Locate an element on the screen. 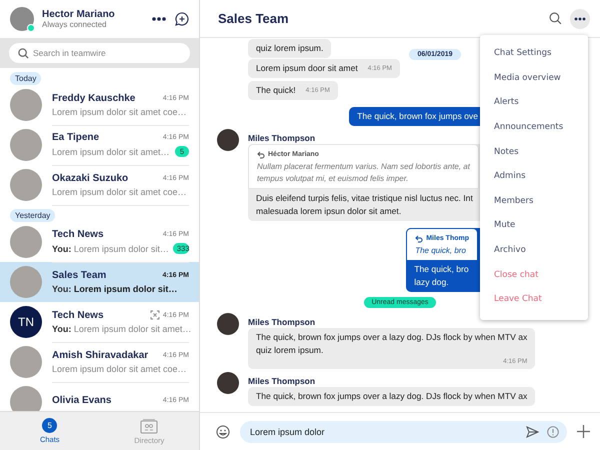  more-button is located at coordinates (580, 18).